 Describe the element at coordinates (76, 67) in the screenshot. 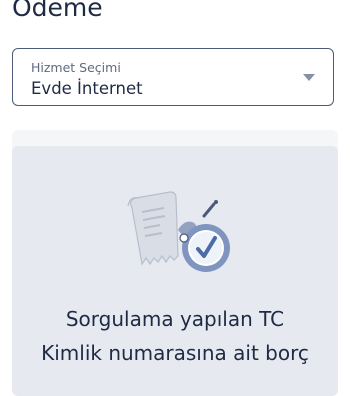

I see `service-select-label: Hizmet Seçimi` at that location.